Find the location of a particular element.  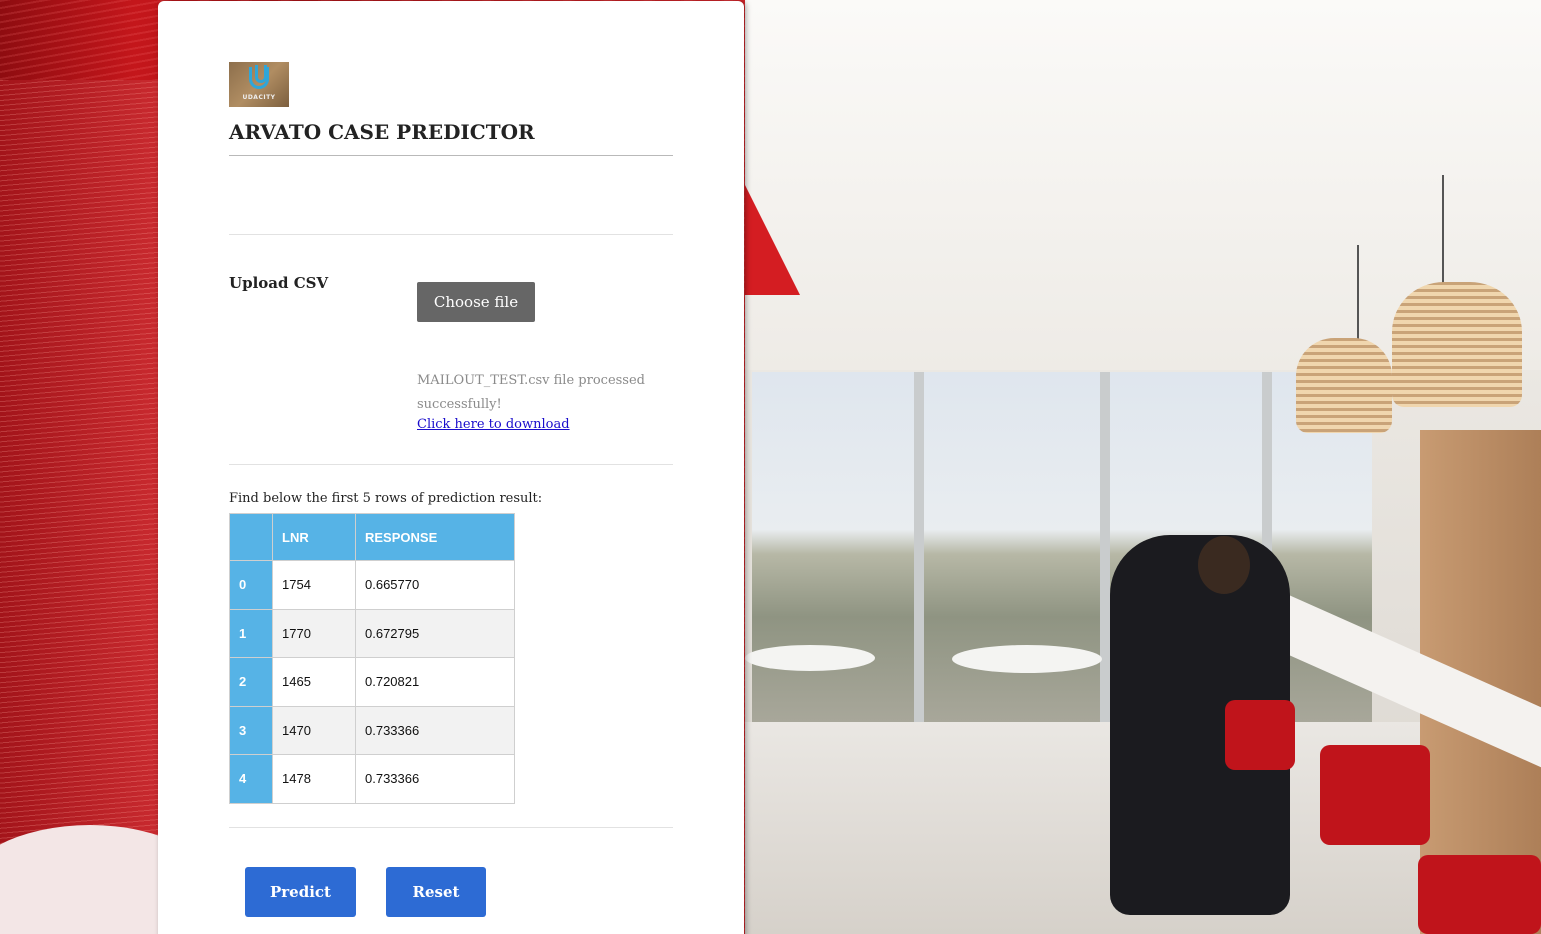

logo-u-inner-icon is located at coordinates (261, 74).